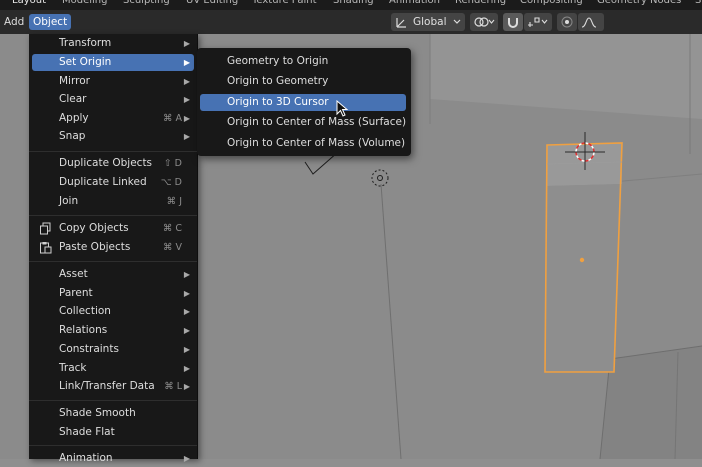 This screenshot has height=467, width=702. I want to click on menu-item-shade-flat: Shade Flat, so click(113, 432).